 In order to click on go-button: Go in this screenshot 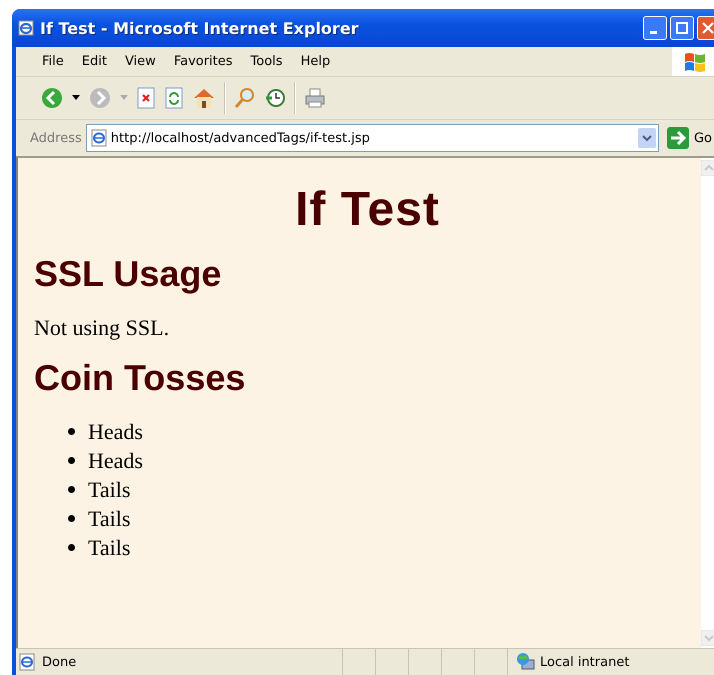, I will do `click(688, 138)`.